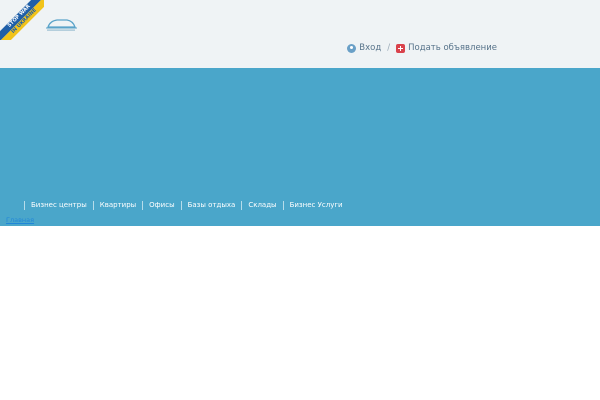 The height and width of the screenshot is (400, 600). Describe the element at coordinates (316, 205) in the screenshot. I see `nav-item-business-services: Бизнес Услуги` at that location.